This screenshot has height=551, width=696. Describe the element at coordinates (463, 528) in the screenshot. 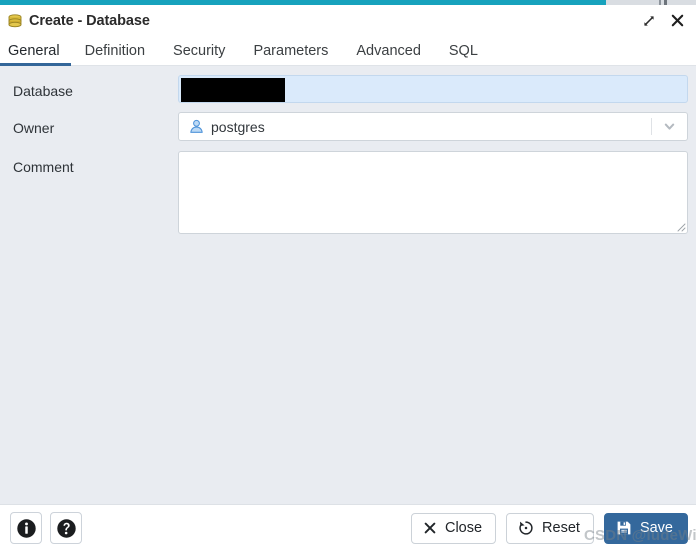

I see `close-button-label: Close` at that location.